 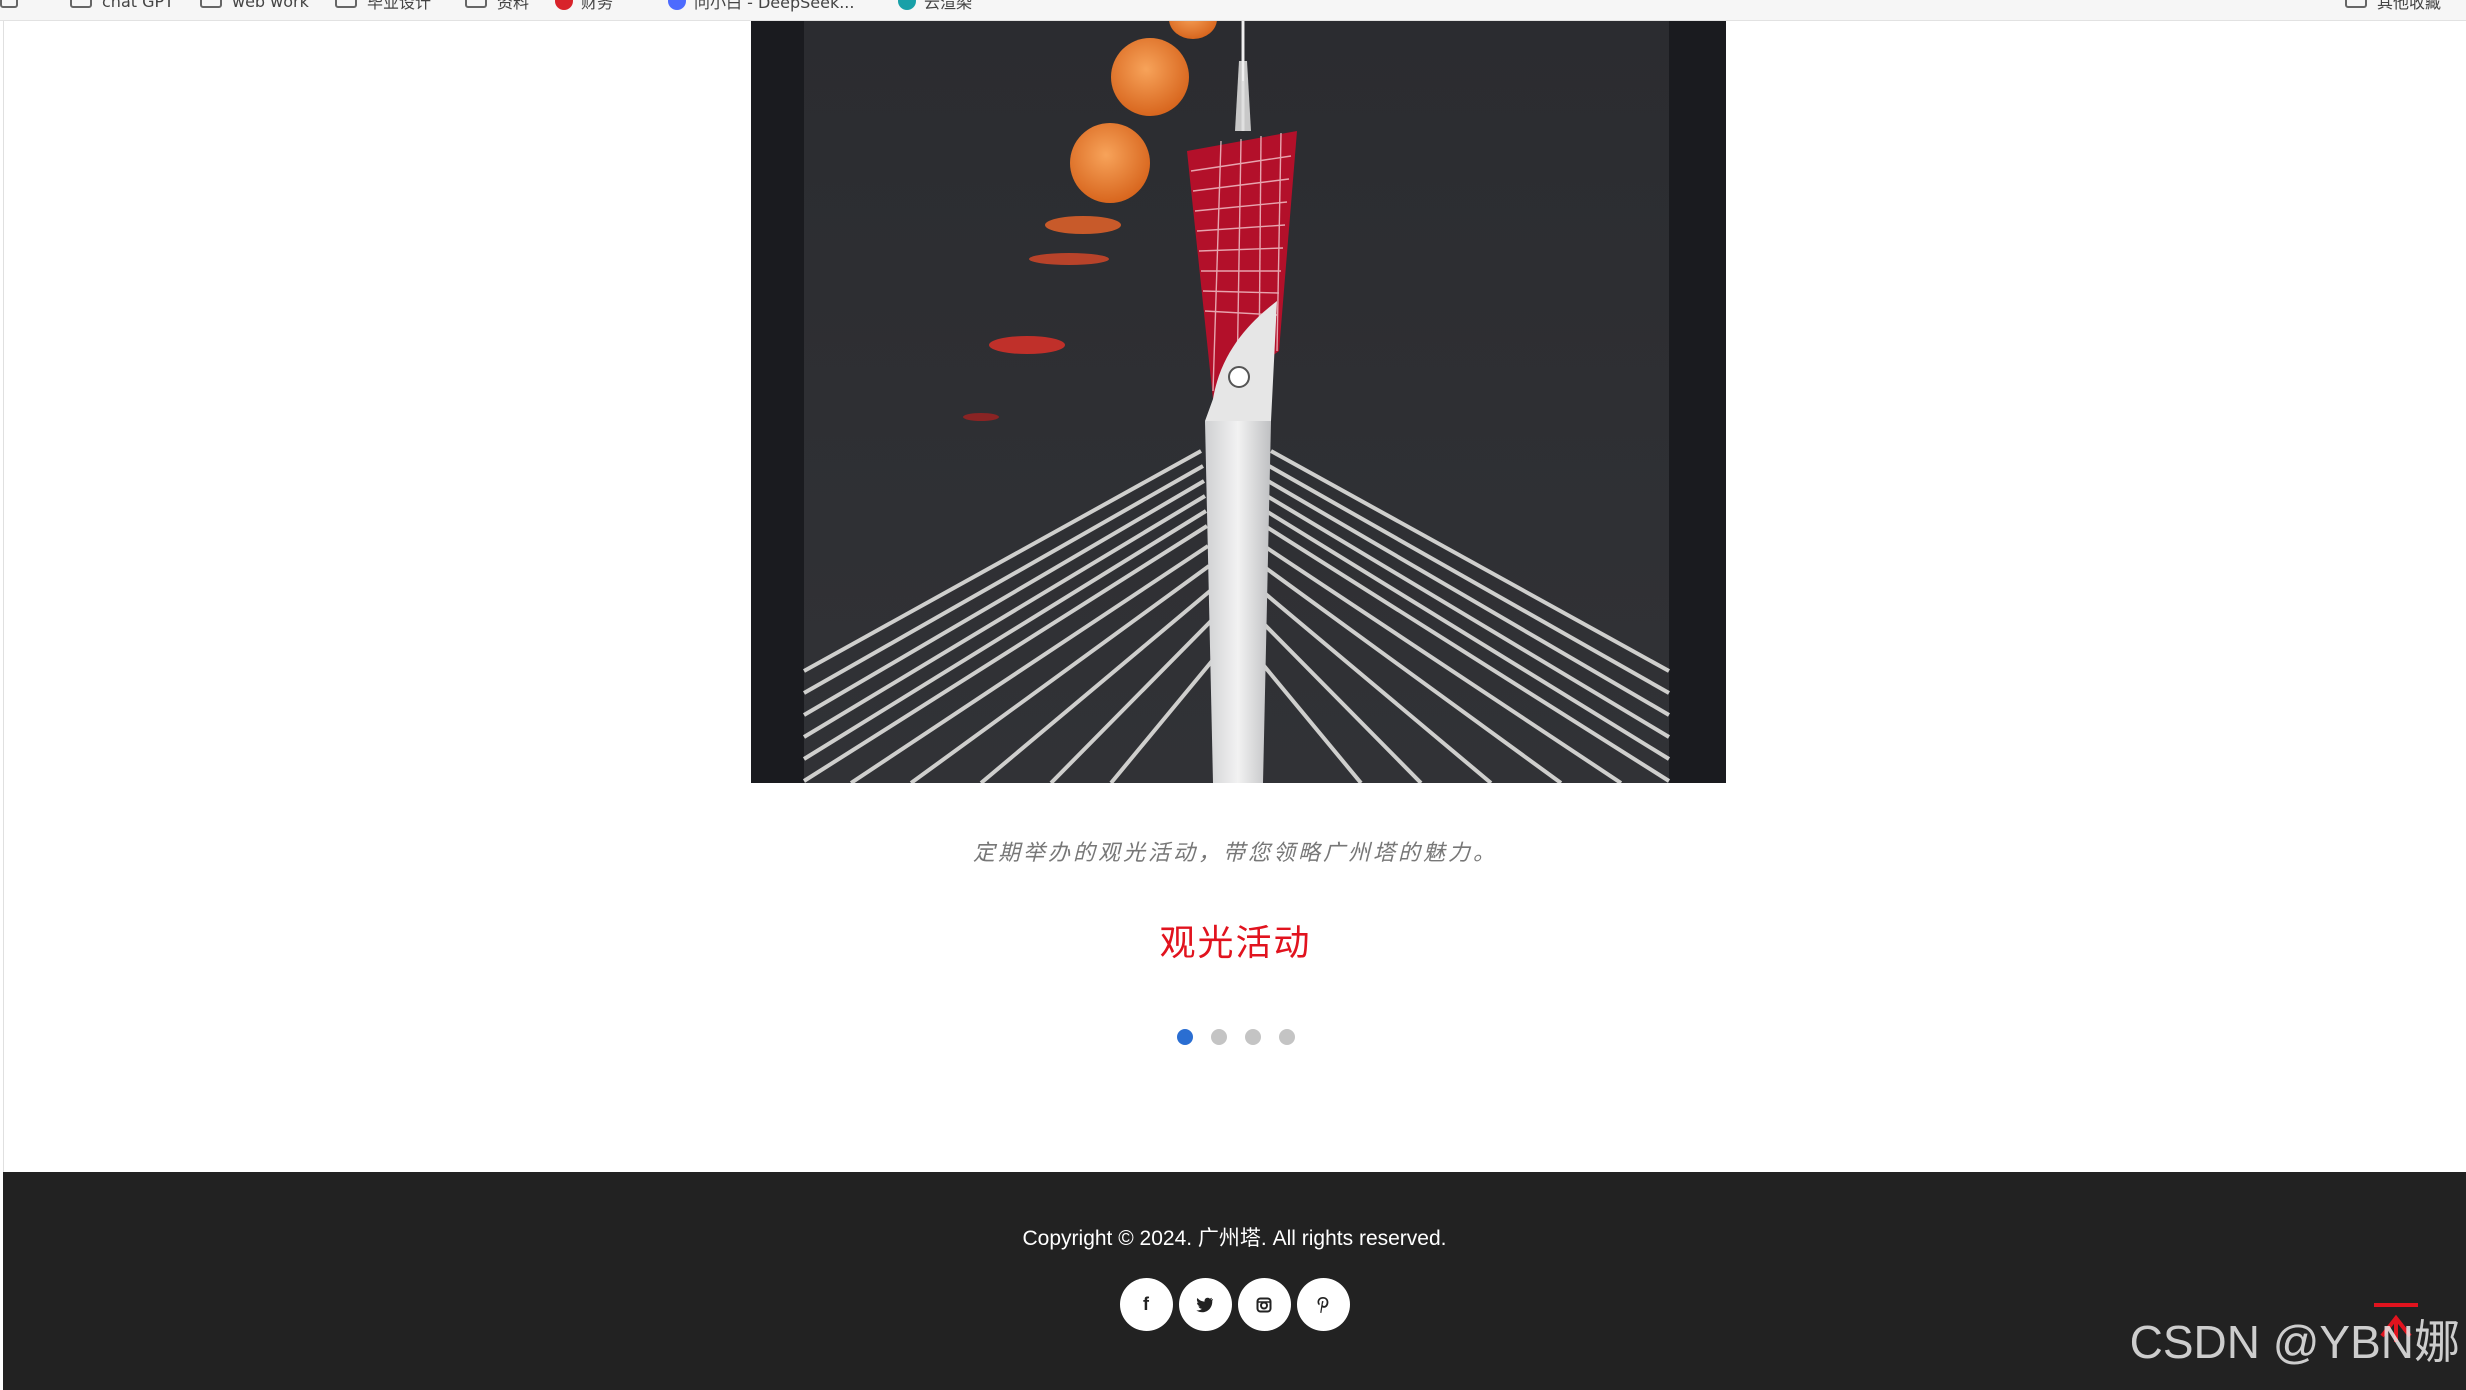 What do you see at coordinates (1235, 943) in the screenshot?
I see `carousel-title: 观光活动` at bounding box center [1235, 943].